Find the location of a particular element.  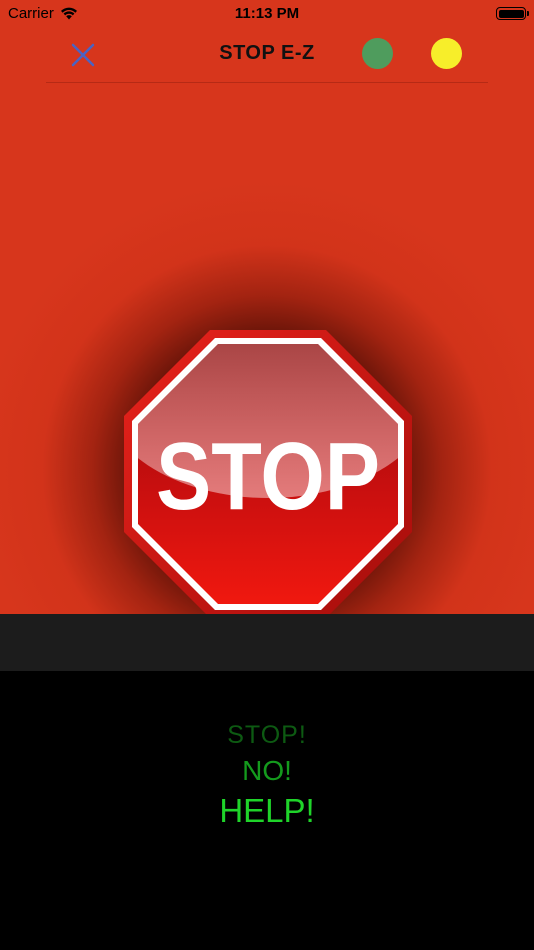

yellow-dot-button is located at coordinates (446, 53).